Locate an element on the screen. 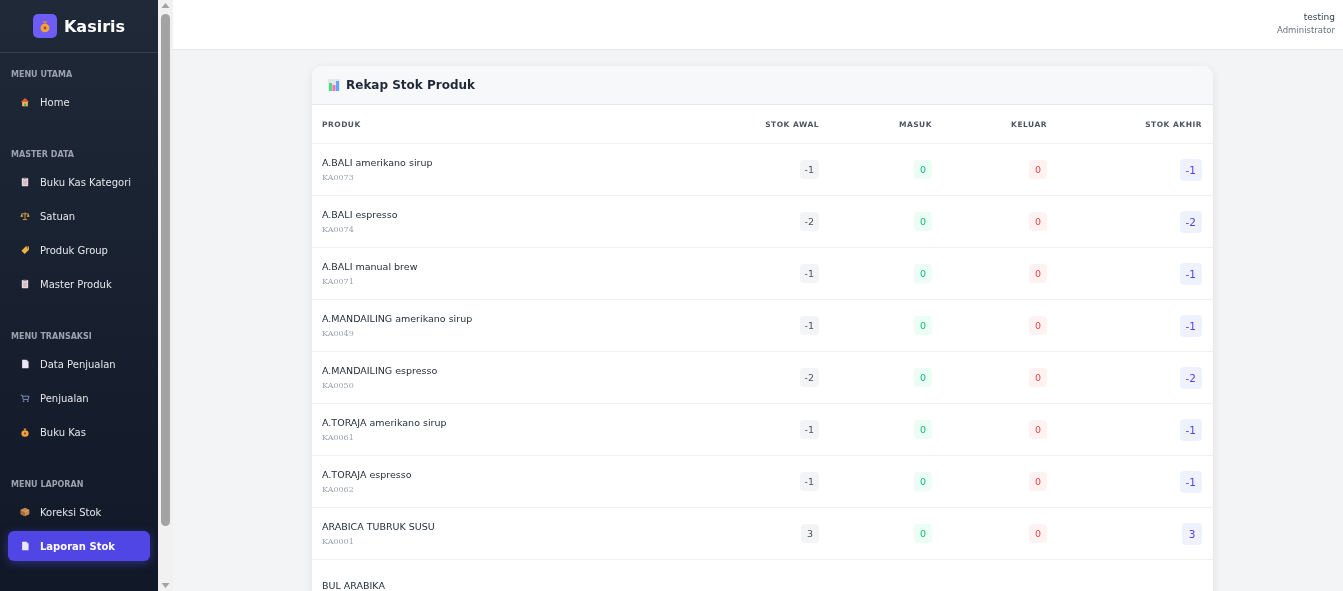 The height and width of the screenshot is (591, 1343). bar-chart-icon is located at coordinates (334, 85).